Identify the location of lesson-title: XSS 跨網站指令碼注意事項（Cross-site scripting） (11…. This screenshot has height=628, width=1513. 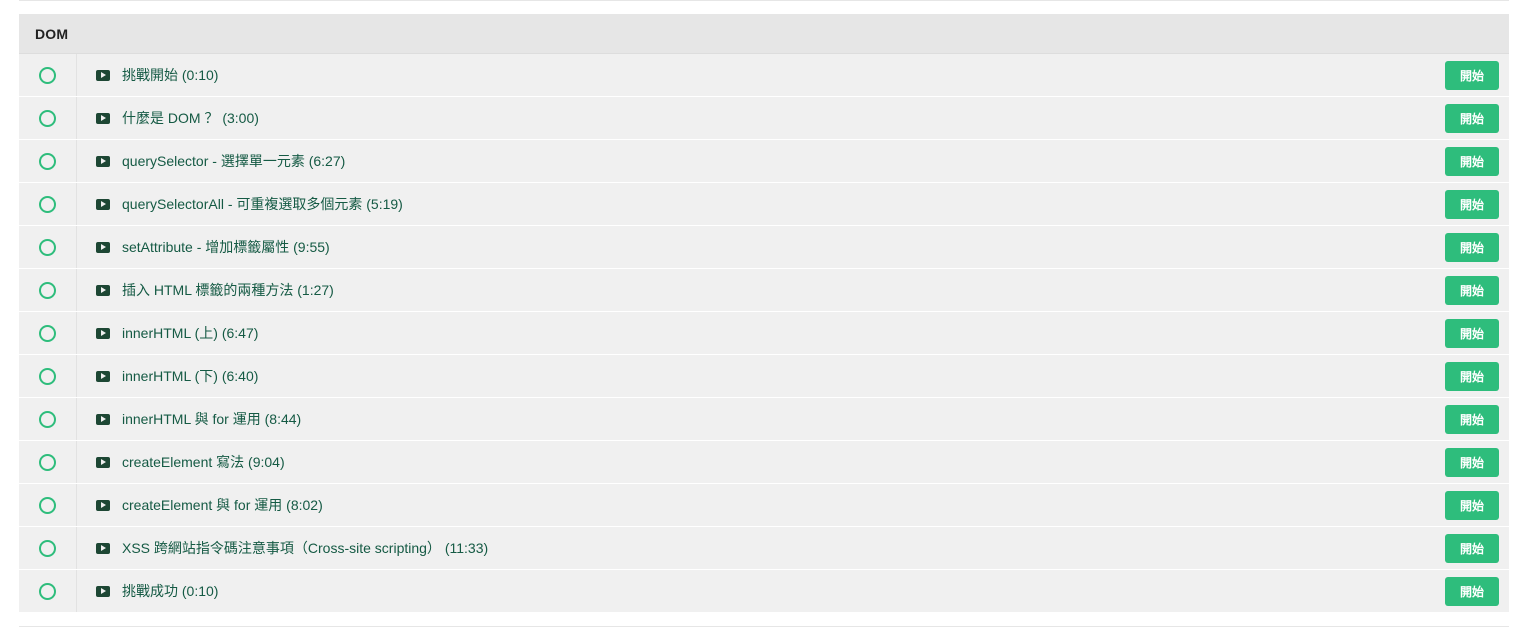
(305, 548).